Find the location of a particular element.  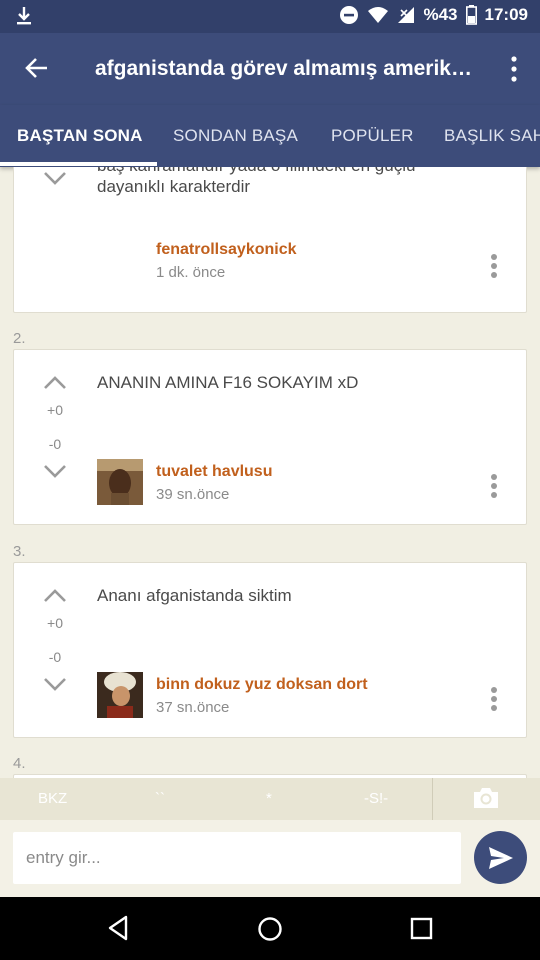

entry-number: 3. is located at coordinates (19, 551).